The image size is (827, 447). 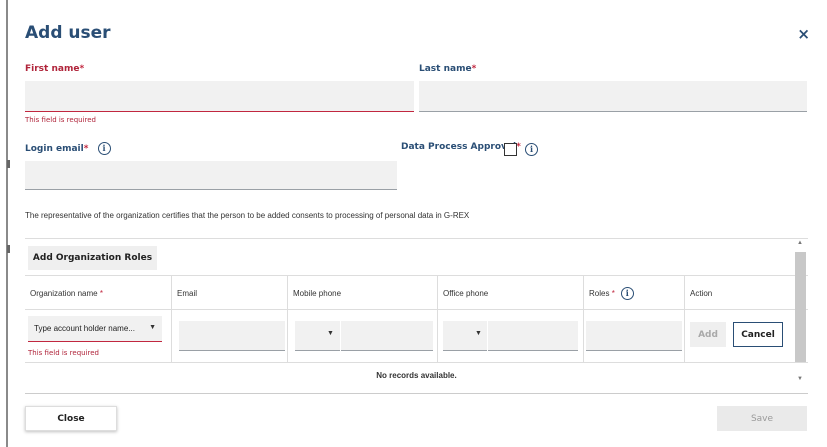 What do you see at coordinates (708, 334) in the screenshot?
I see `add-button: Add` at bounding box center [708, 334].